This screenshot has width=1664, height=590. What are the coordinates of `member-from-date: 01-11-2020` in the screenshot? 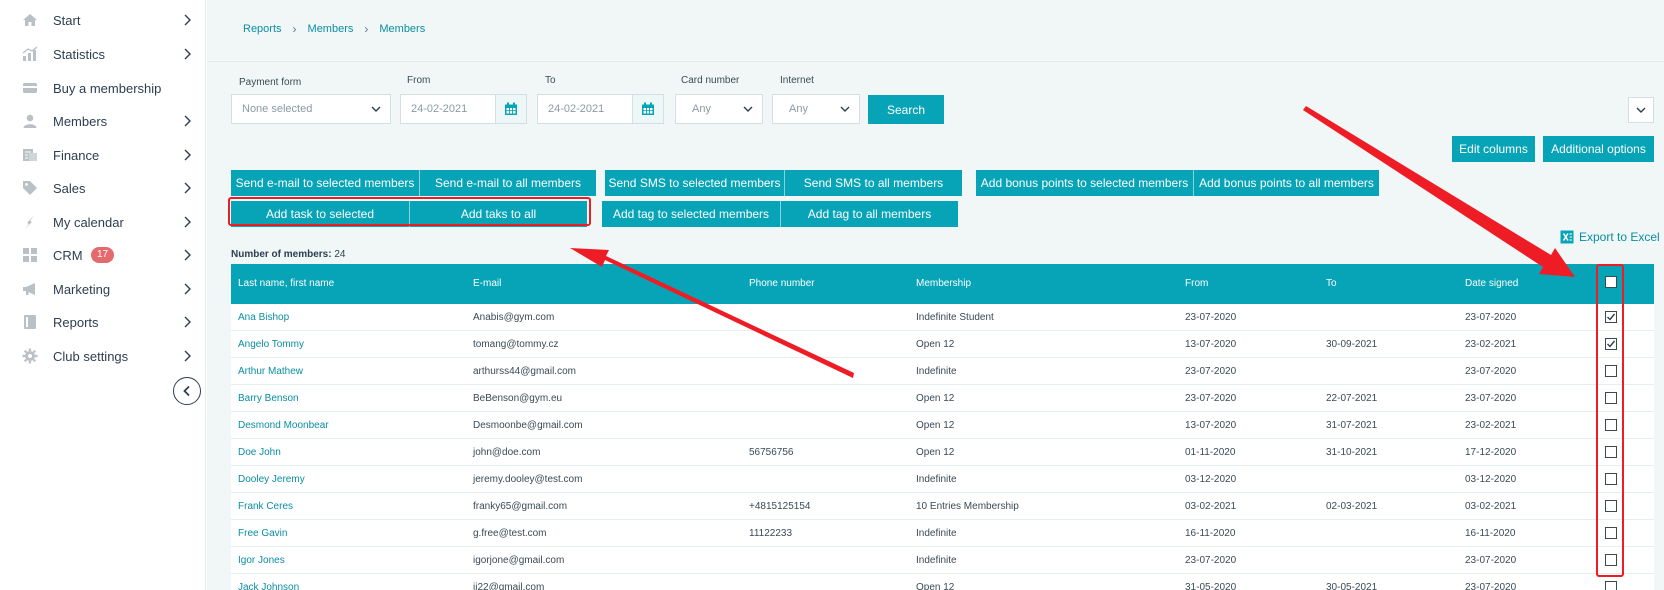 It's located at (1210, 452).